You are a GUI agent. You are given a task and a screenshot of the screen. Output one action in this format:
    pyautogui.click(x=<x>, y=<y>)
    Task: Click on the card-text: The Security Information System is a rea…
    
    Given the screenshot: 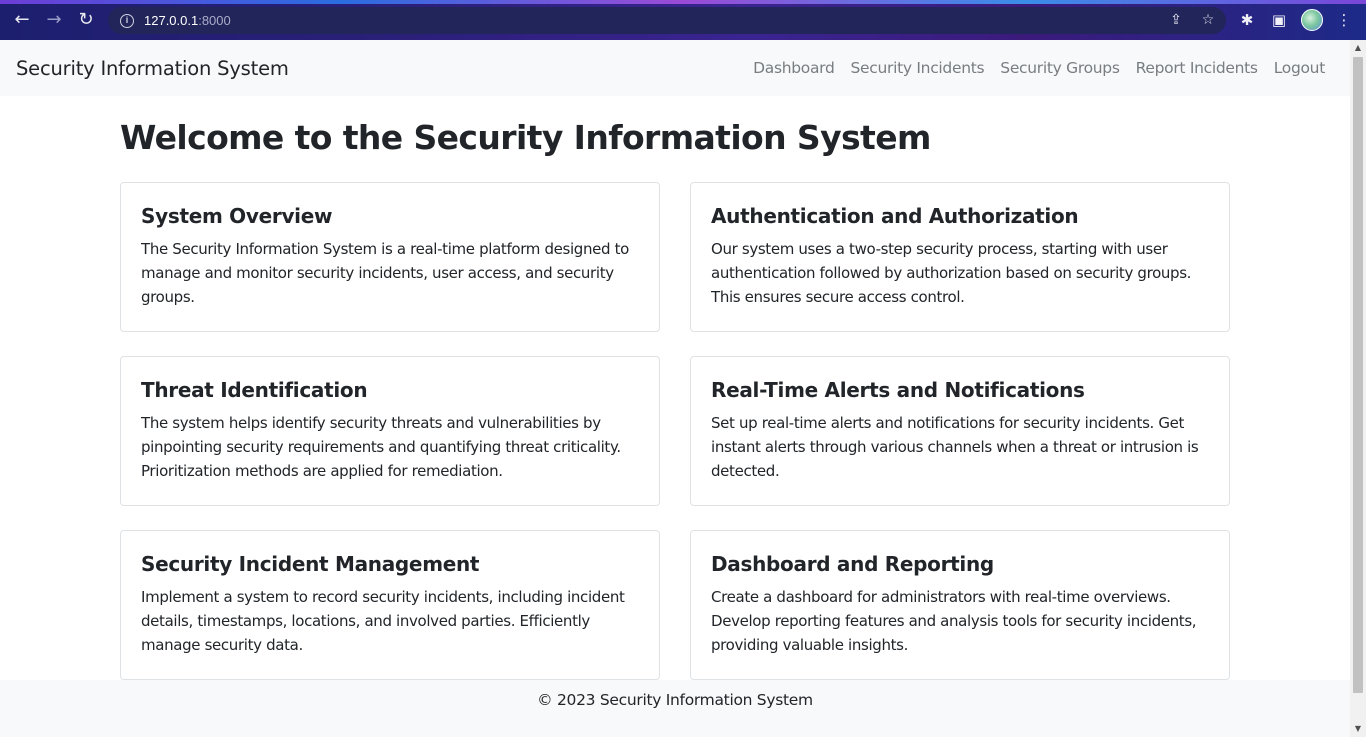 What is the action you would take?
    pyautogui.click(x=385, y=273)
    